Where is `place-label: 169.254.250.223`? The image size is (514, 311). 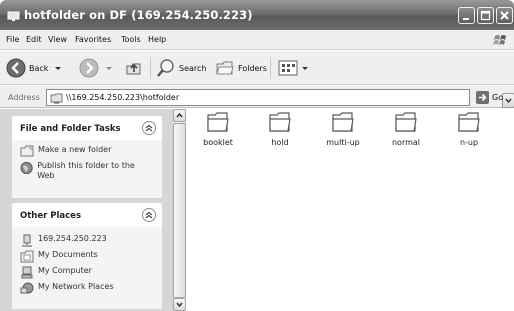
place-label: 169.254.250.223 is located at coordinates (72, 238).